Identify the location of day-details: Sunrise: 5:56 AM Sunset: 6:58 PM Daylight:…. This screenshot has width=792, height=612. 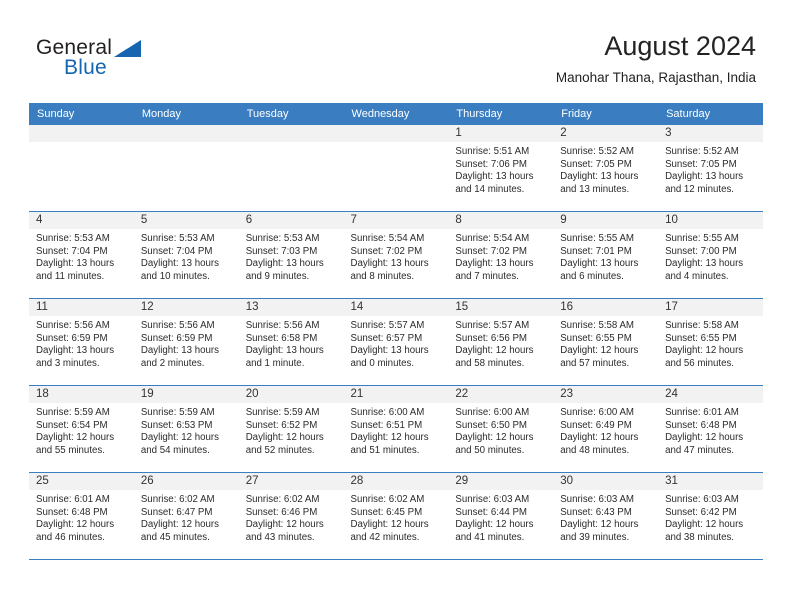
(291, 343).